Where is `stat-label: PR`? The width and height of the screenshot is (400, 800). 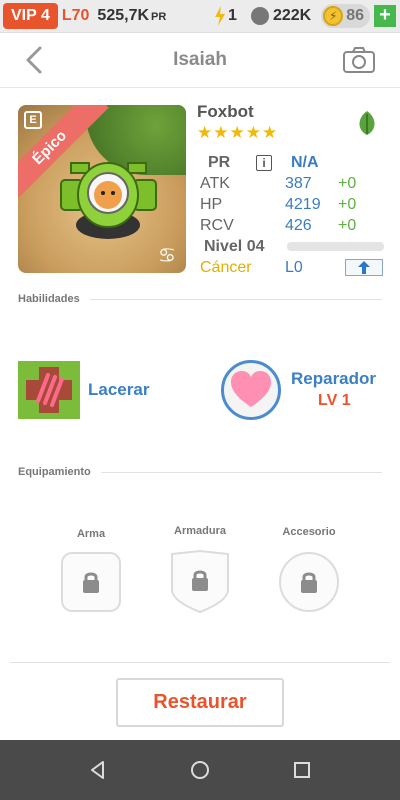 stat-label: PR is located at coordinates (219, 162).